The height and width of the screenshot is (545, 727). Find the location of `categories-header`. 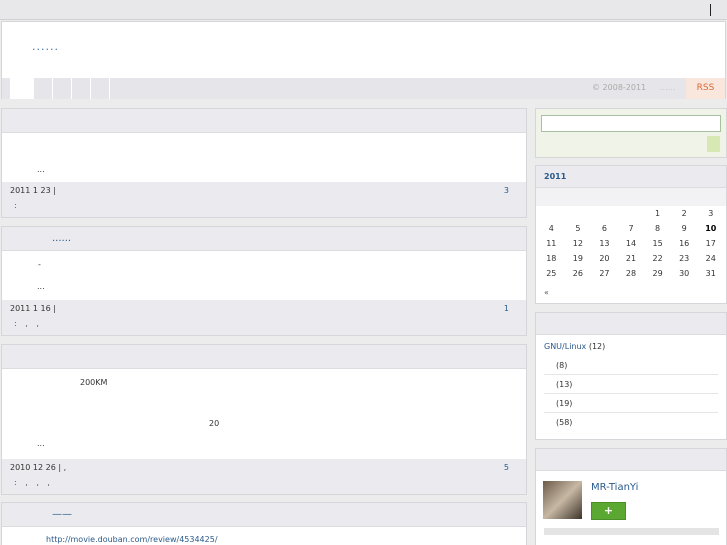

categories-header is located at coordinates (631, 324).